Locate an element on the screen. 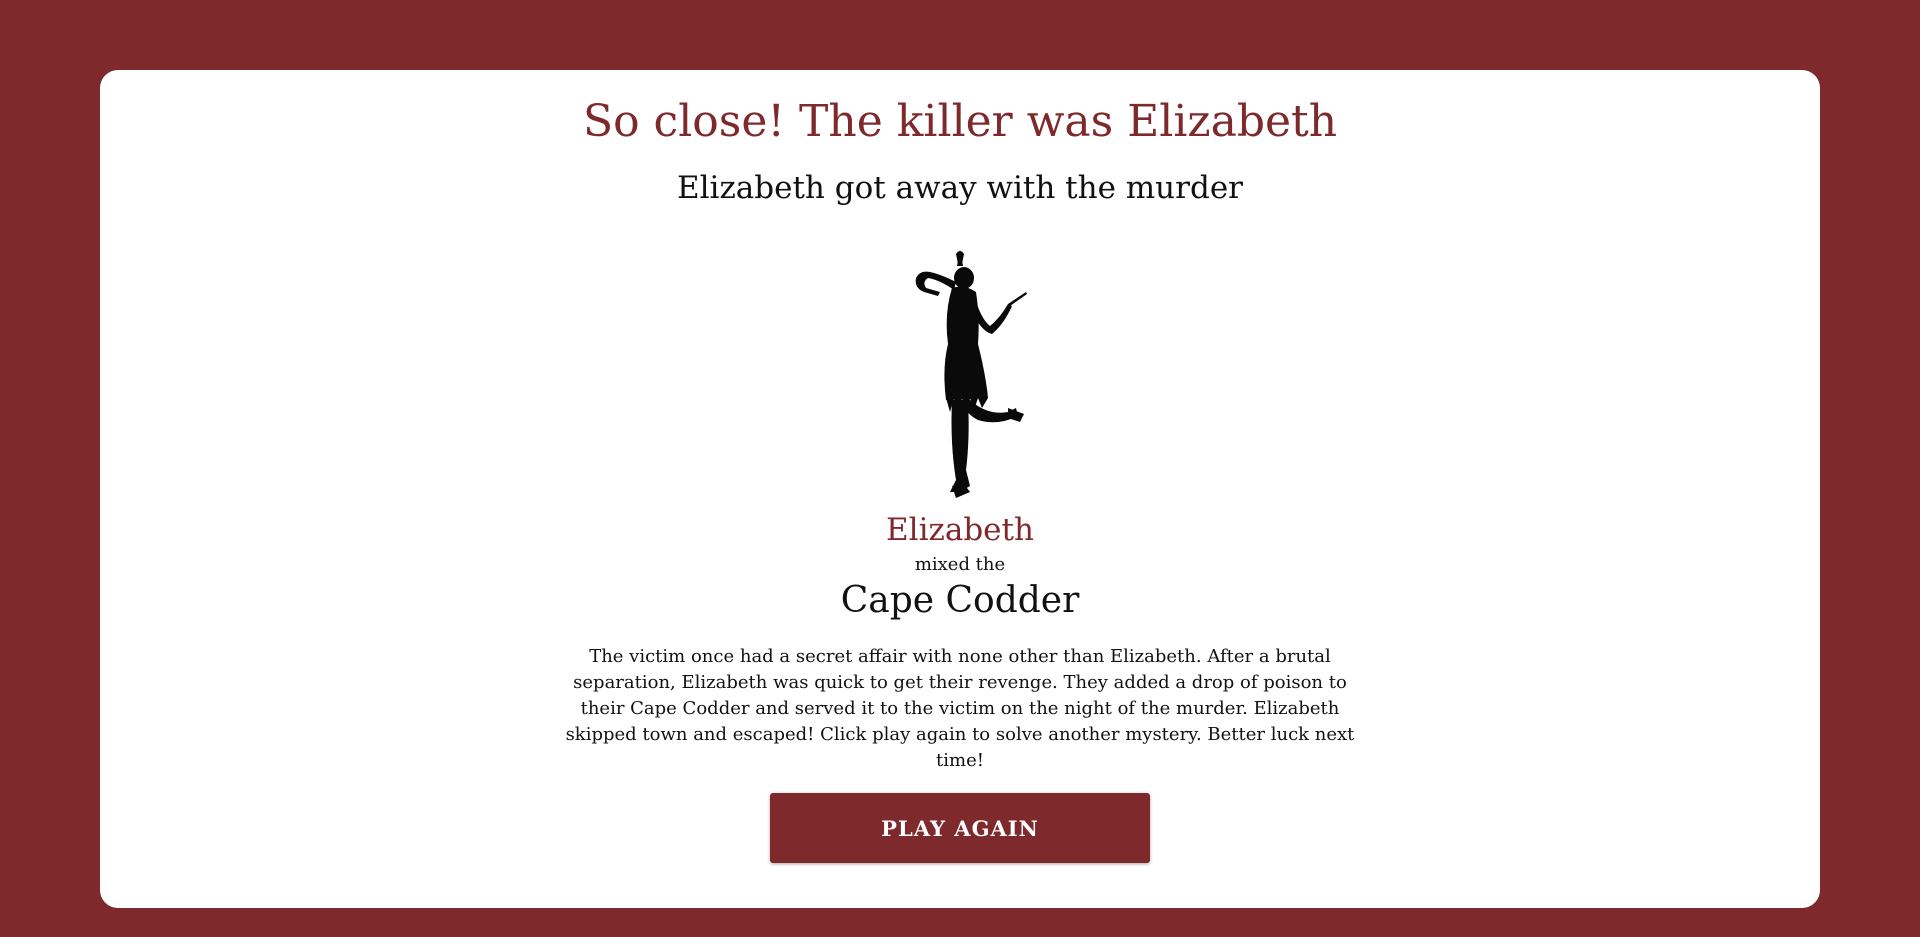 The image size is (1920, 937). result-headline: So close! The killer was Elizabeth is located at coordinates (960, 121).